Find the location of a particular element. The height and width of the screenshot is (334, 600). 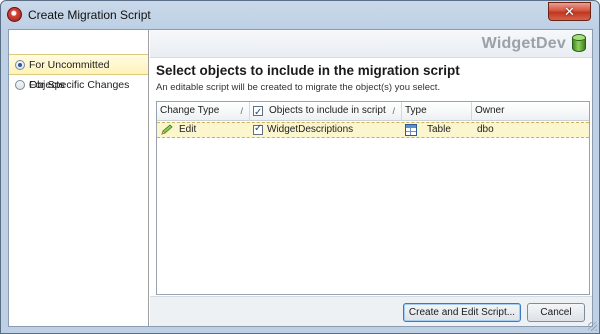

brand-logo-text: WidgetDev is located at coordinates (523, 43).